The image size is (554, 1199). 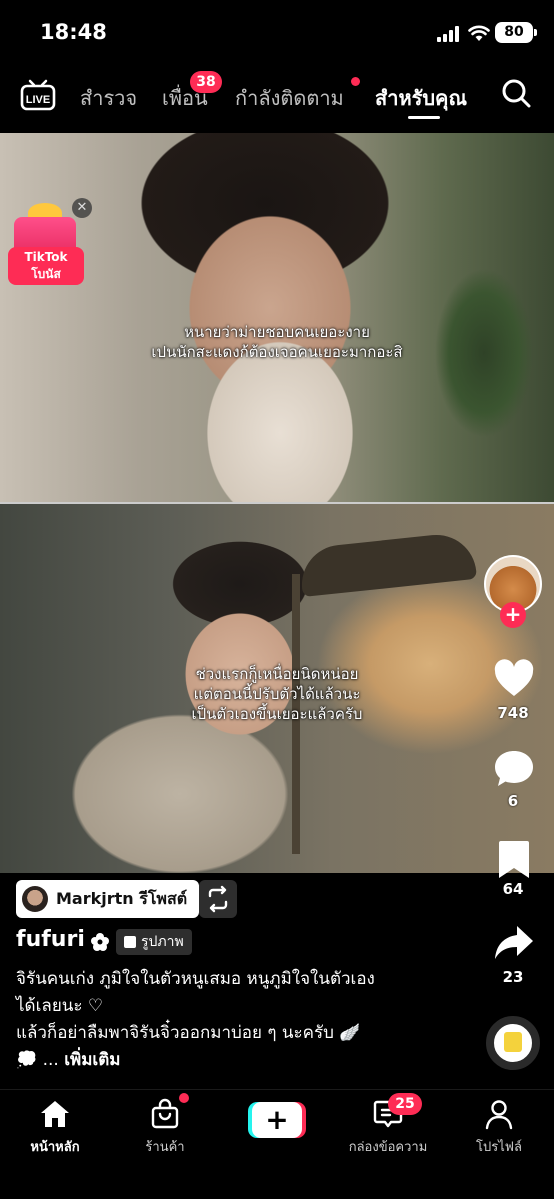 I want to click on repost-label: Markjrtn รีโพสต์, so click(x=122, y=898).